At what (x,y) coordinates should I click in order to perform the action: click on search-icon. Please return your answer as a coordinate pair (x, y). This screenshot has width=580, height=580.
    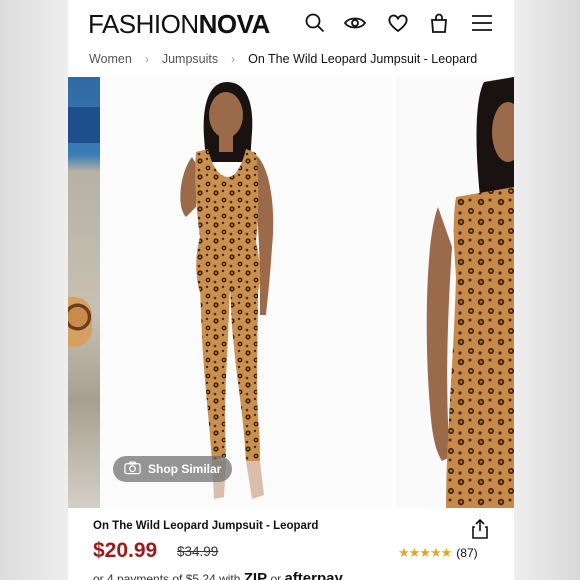
    Looking at the image, I should click on (315, 23).